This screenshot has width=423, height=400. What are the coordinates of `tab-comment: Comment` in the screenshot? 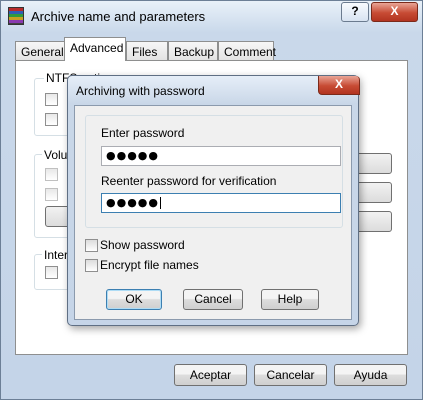 It's located at (247, 50).